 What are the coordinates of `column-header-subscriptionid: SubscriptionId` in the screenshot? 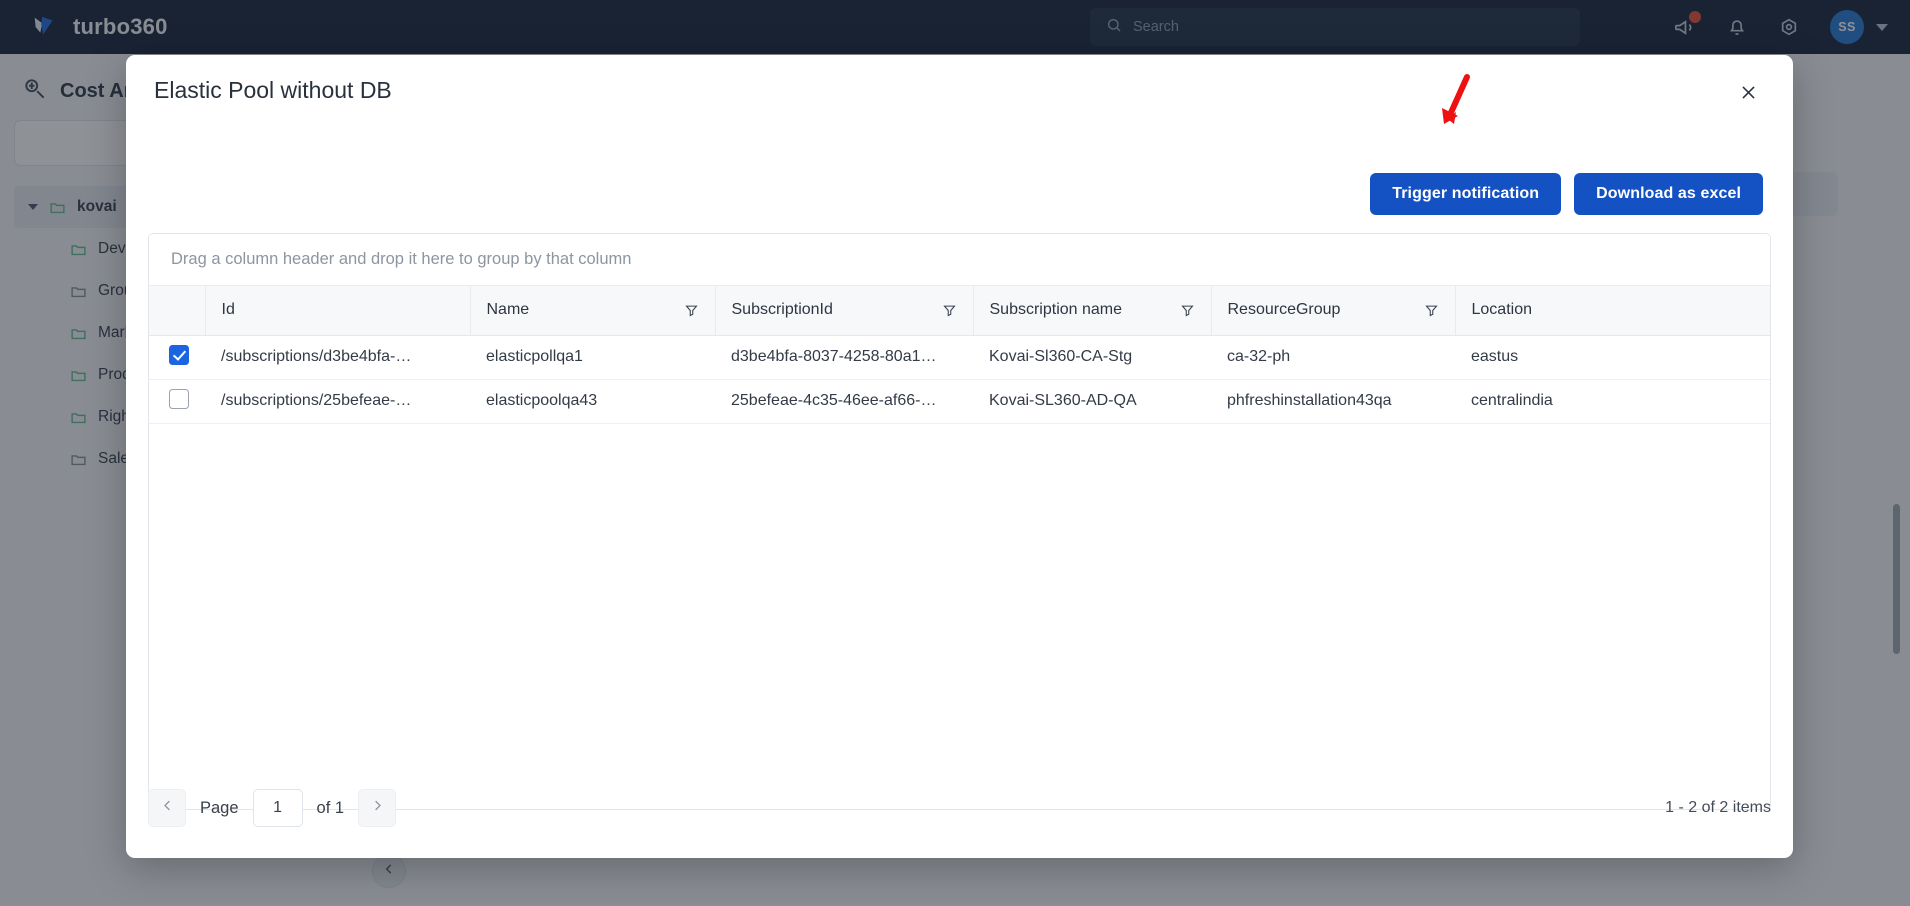 It's located at (844, 311).